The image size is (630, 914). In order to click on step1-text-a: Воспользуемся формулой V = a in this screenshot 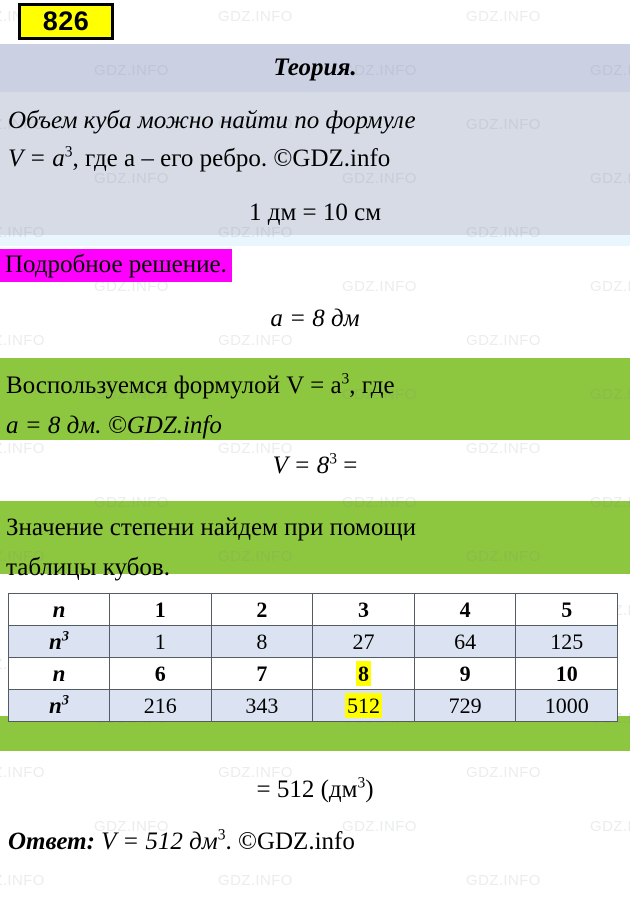, I will do `click(174, 385)`.